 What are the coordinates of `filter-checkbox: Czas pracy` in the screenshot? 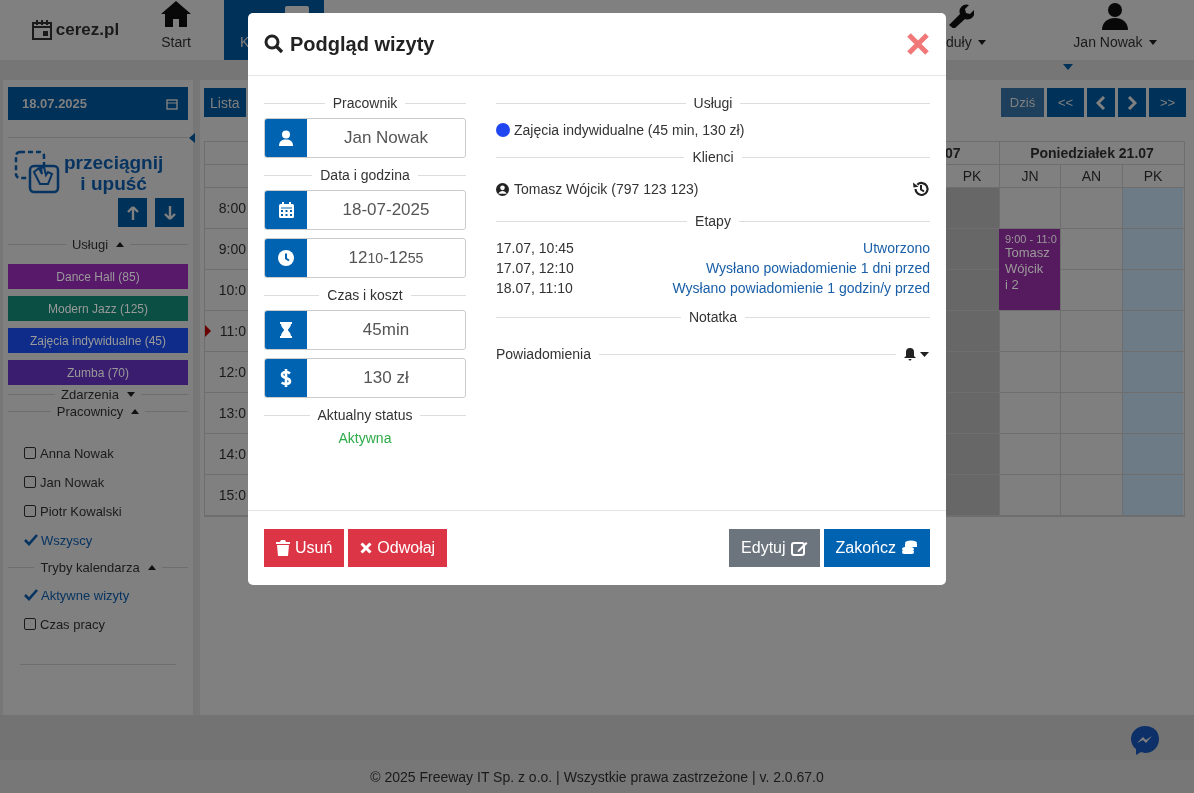 It's located at (106, 624).